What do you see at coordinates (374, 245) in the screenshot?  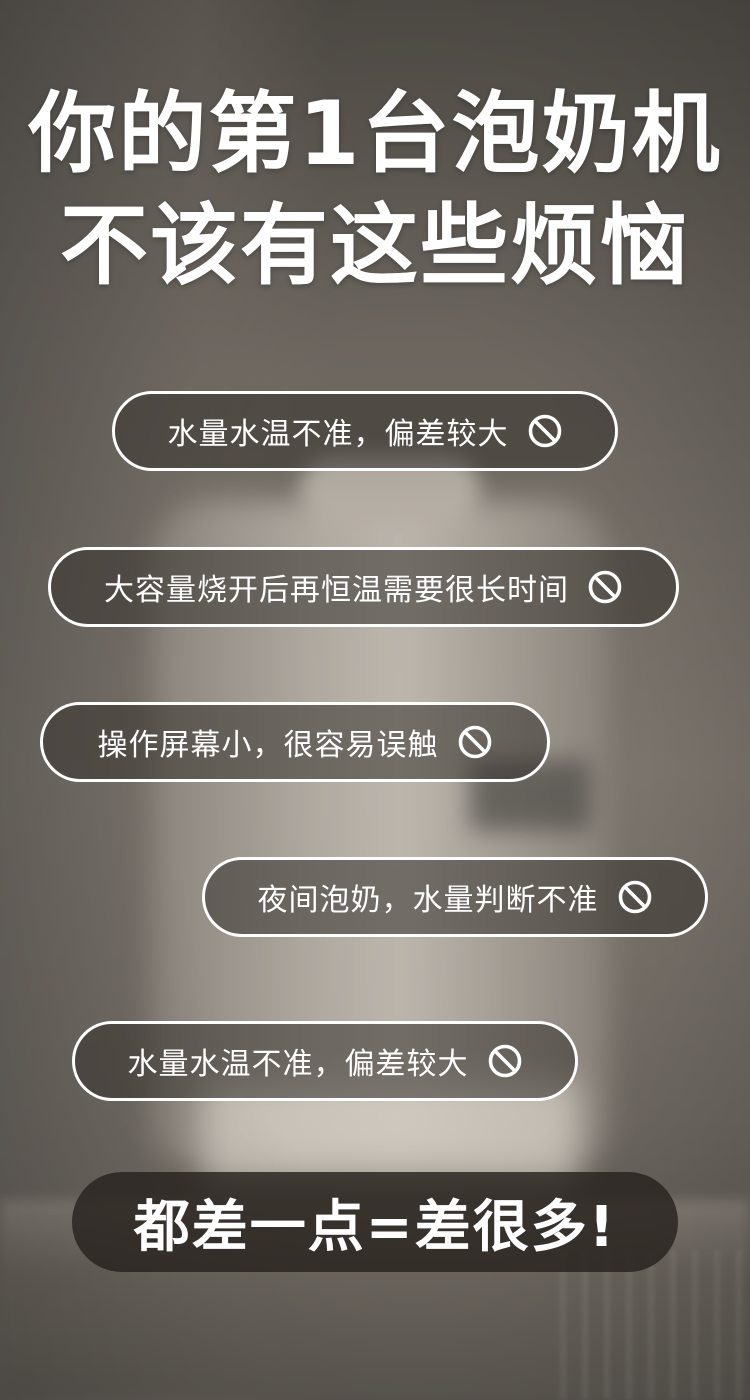 I see `headline-line-2: 不该有这些烦恼` at bounding box center [374, 245].